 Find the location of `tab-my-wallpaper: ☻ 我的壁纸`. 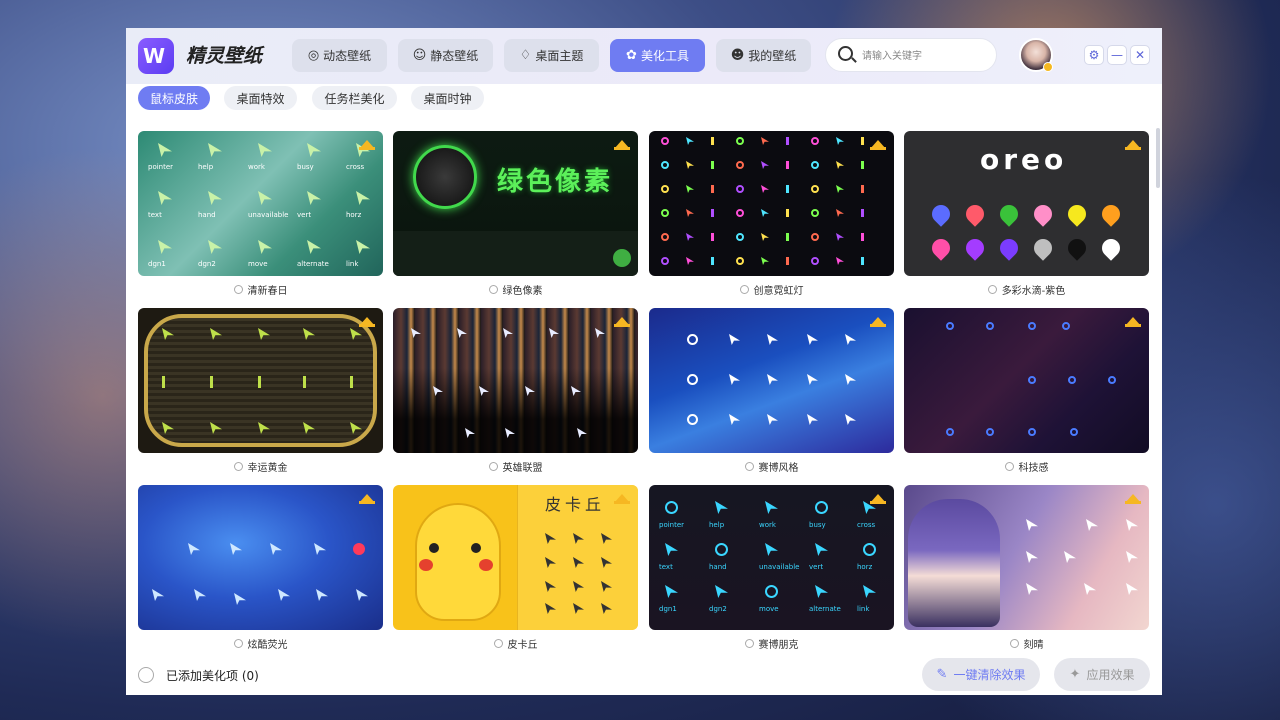

tab-my-wallpaper: ☻ 我的壁纸 is located at coordinates (763, 55).